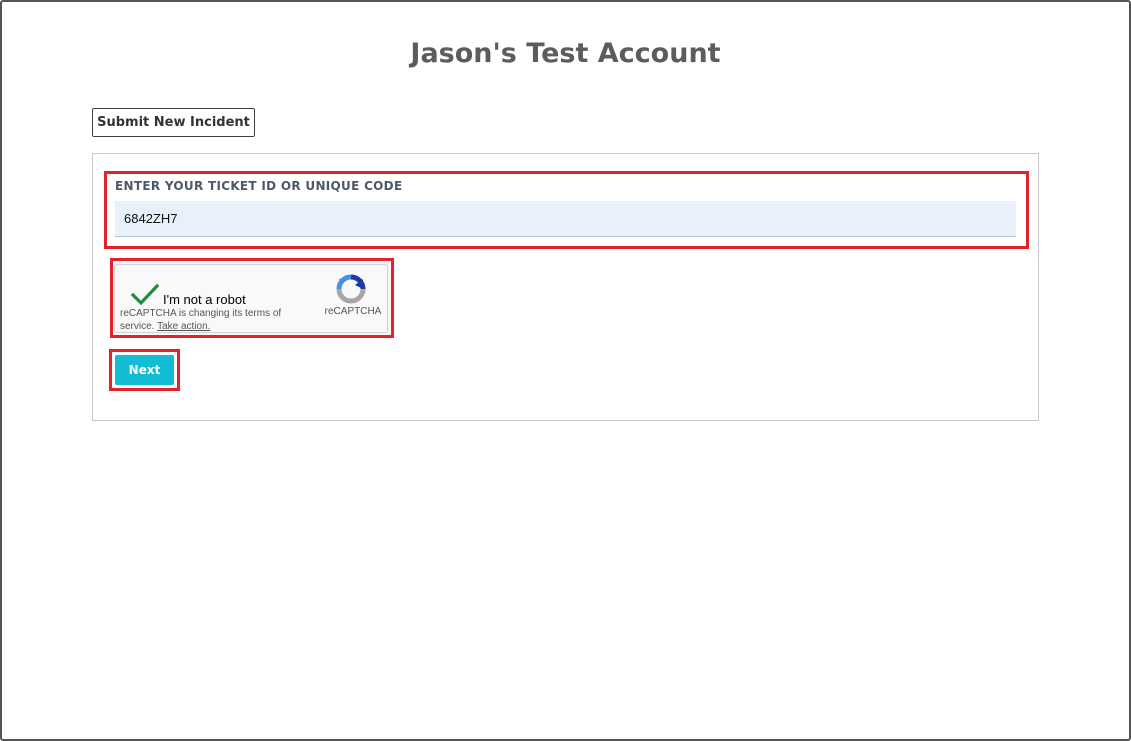  Describe the element at coordinates (144, 370) in the screenshot. I see `highlight-next-button` at that location.